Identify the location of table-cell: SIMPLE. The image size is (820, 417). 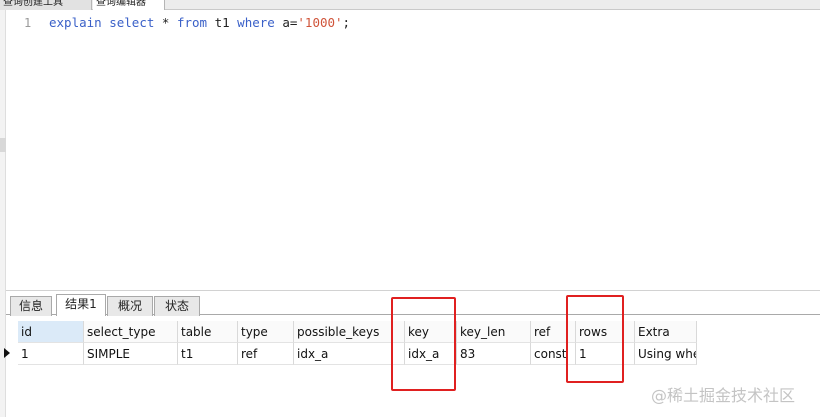
(131, 354).